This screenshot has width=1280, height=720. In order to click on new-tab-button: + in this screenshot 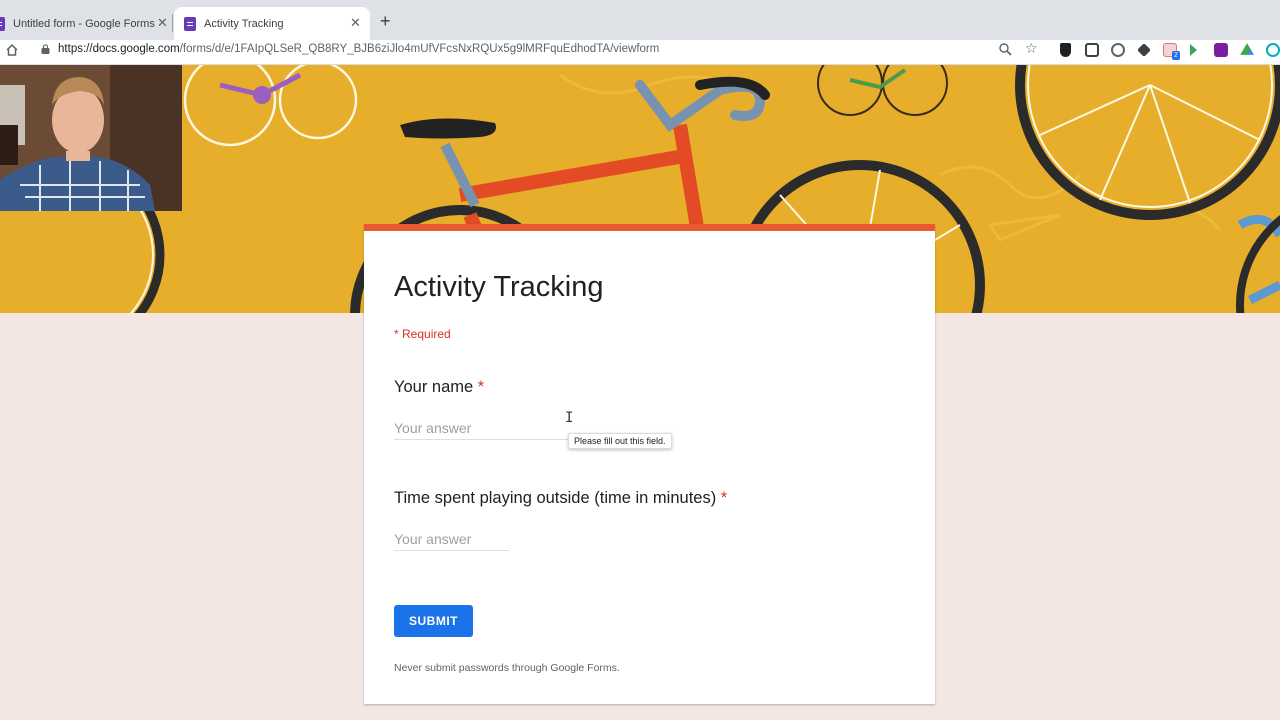, I will do `click(385, 21)`.